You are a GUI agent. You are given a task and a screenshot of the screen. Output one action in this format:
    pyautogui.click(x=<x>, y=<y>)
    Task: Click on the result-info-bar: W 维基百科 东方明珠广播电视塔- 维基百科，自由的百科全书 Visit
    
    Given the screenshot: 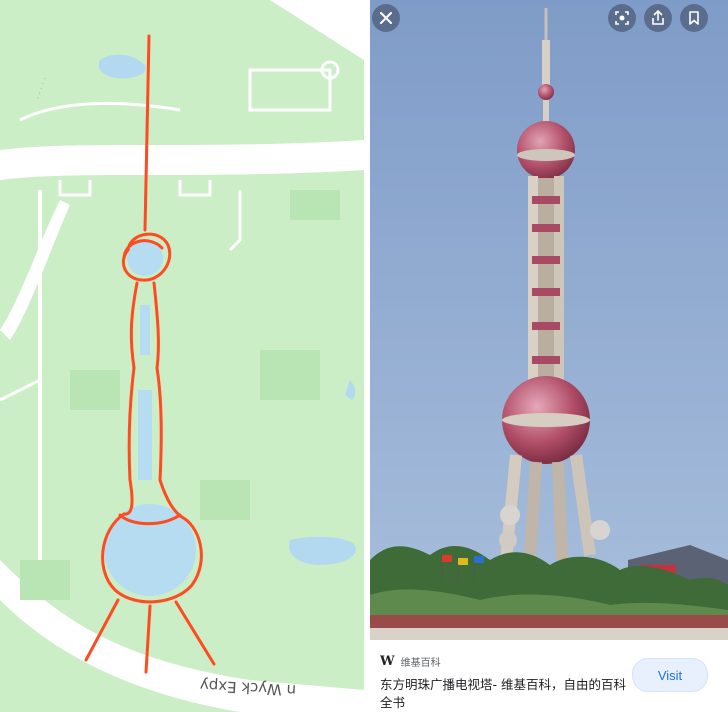 What is the action you would take?
    pyautogui.click(x=549, y=676)
    